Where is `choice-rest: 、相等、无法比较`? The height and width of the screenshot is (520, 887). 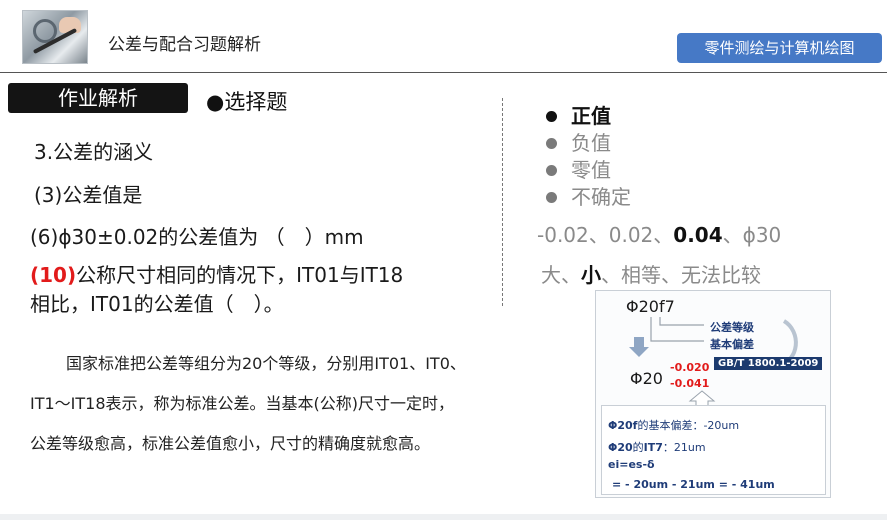
choice-rest: 、相等、无法比较 is located at coordinates (681, 275).